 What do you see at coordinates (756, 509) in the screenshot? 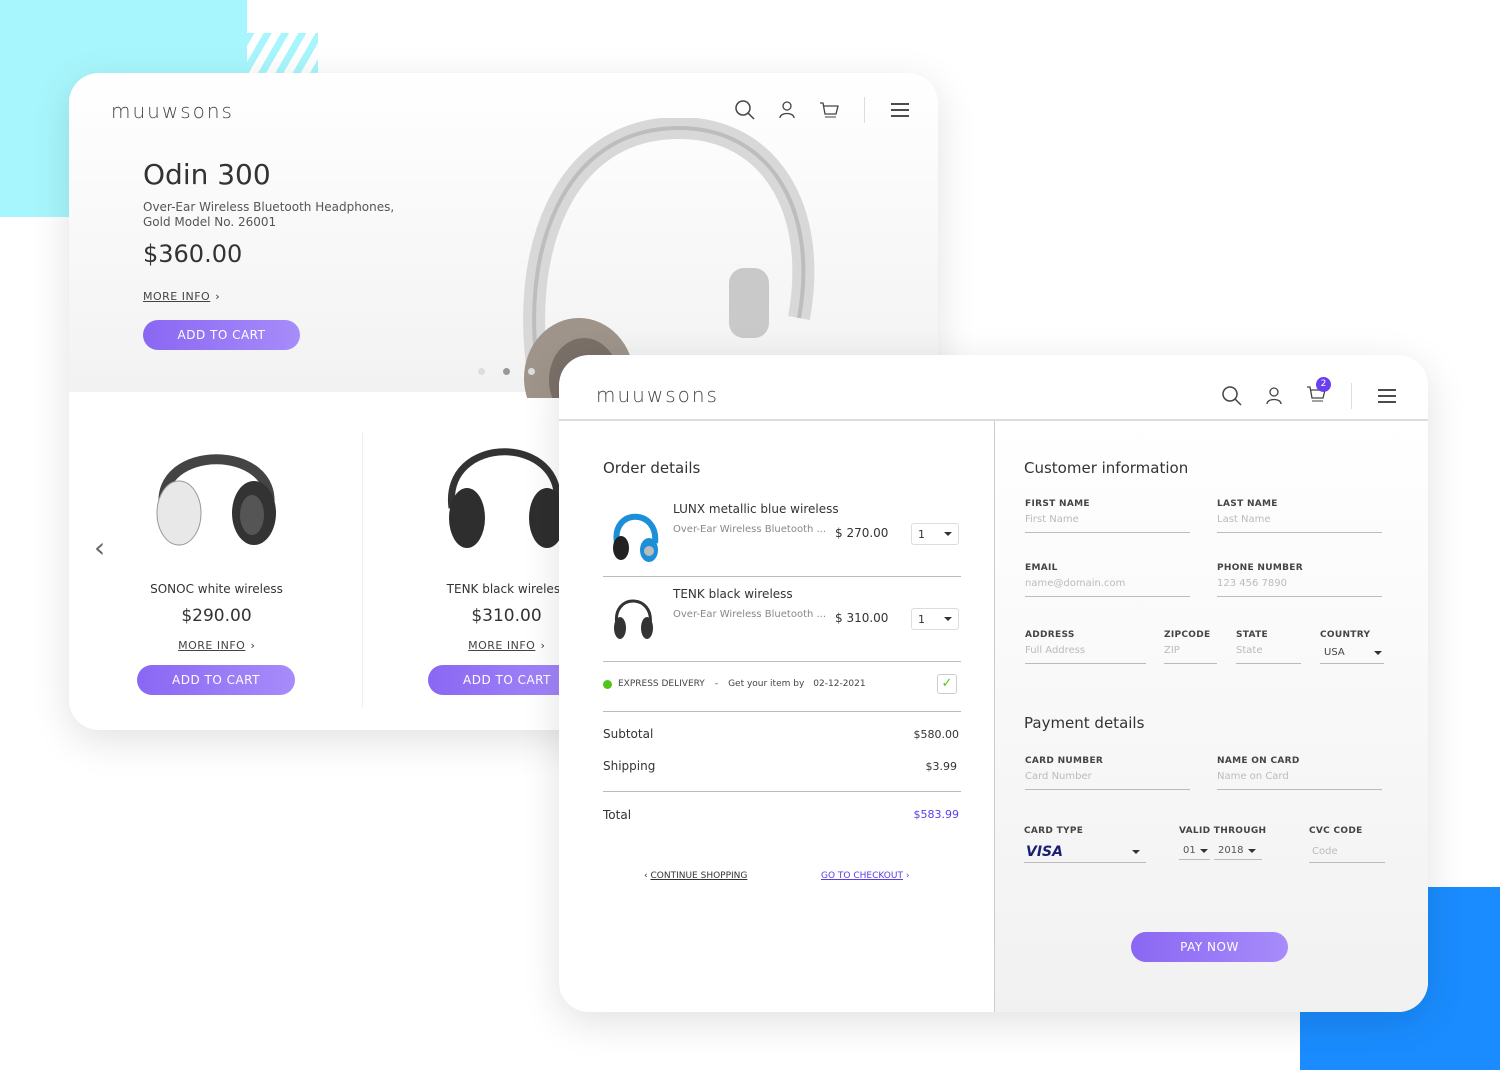
I see `item-name: LUNX metallic blue wireless` at bounding box center [756, 509].